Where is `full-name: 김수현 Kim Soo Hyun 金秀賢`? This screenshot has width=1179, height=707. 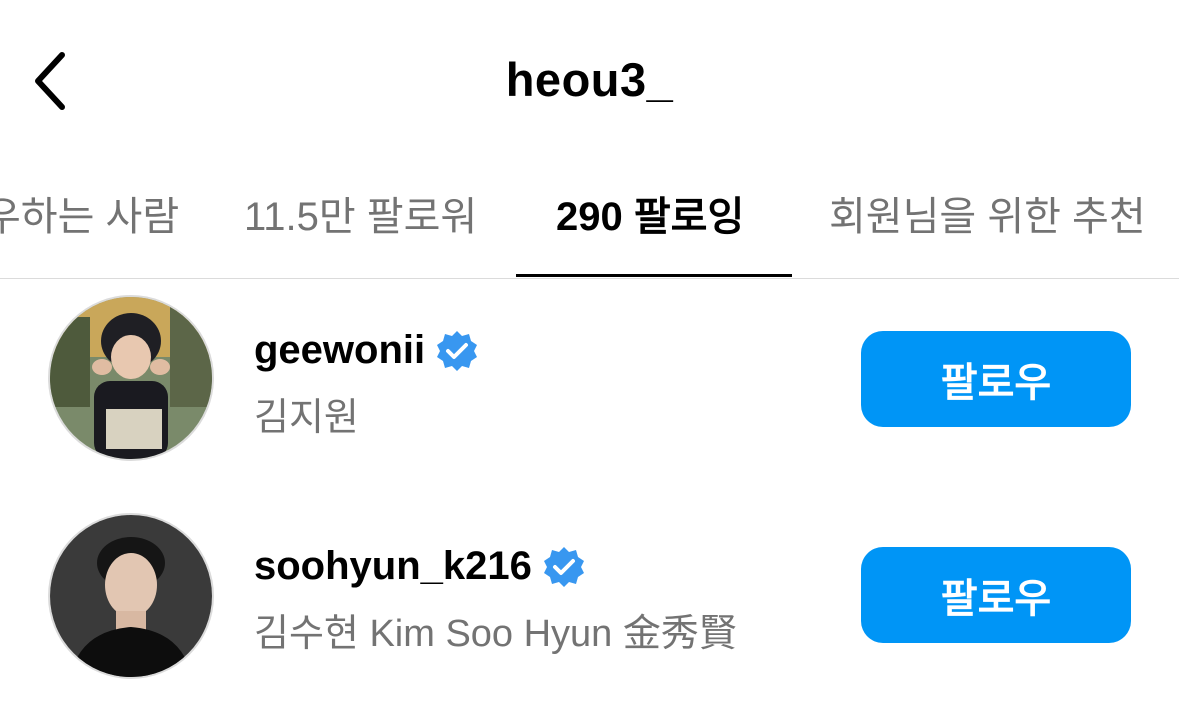 full-name: 김수현 Kim Soo Hyun 金秀賢 is located at coordinates (495, 634).